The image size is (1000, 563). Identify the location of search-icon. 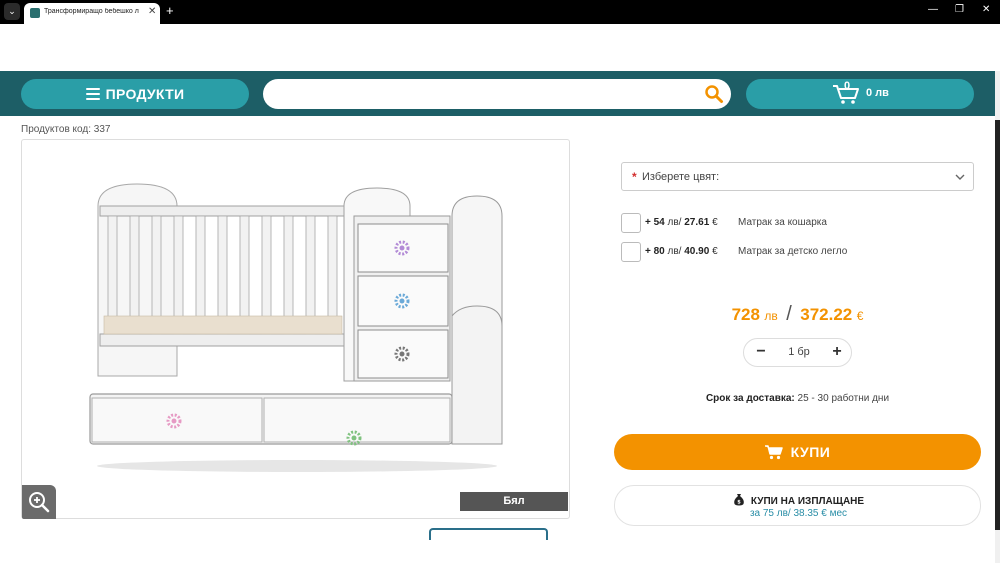
(714, 94).